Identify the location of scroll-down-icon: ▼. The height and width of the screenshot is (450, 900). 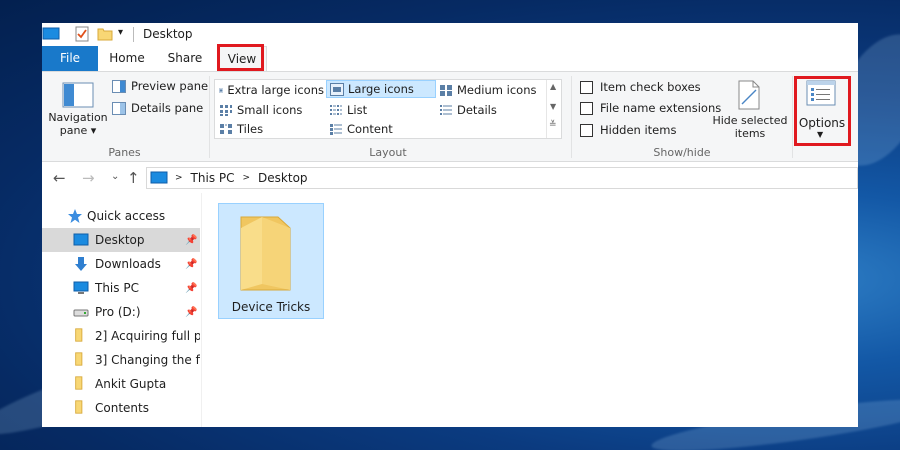
(553, 106).